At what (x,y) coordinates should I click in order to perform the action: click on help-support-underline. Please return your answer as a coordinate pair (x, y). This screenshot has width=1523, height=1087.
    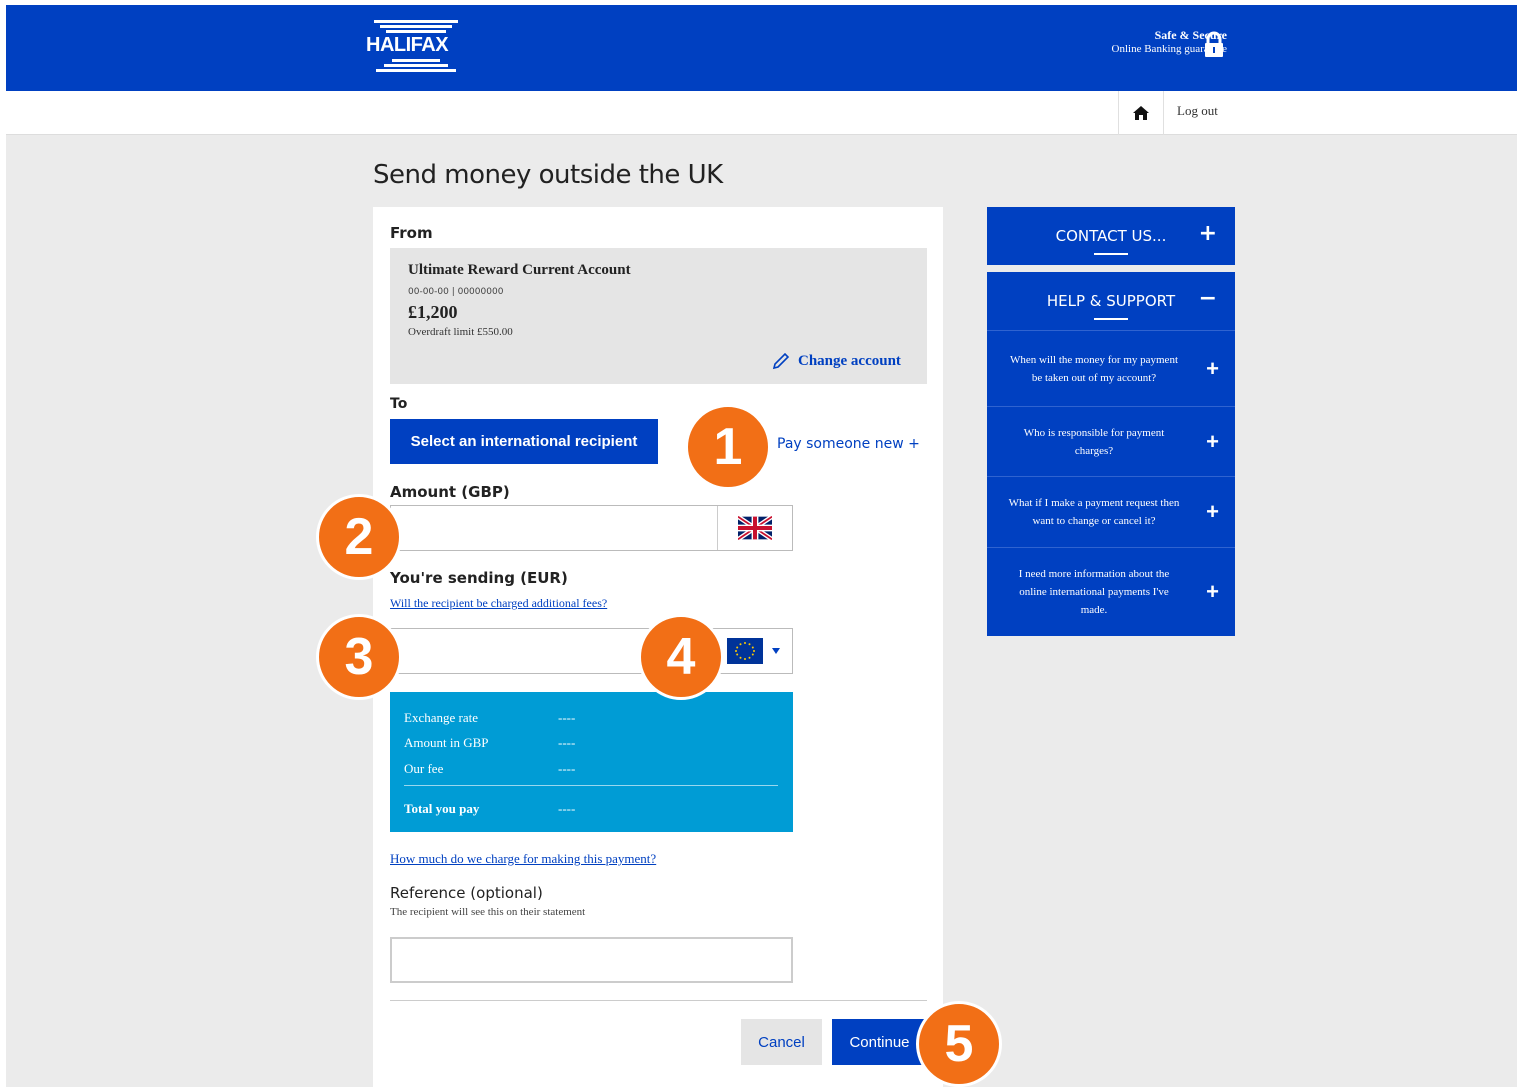
    Looking at the image, I should click on (1111, 319).